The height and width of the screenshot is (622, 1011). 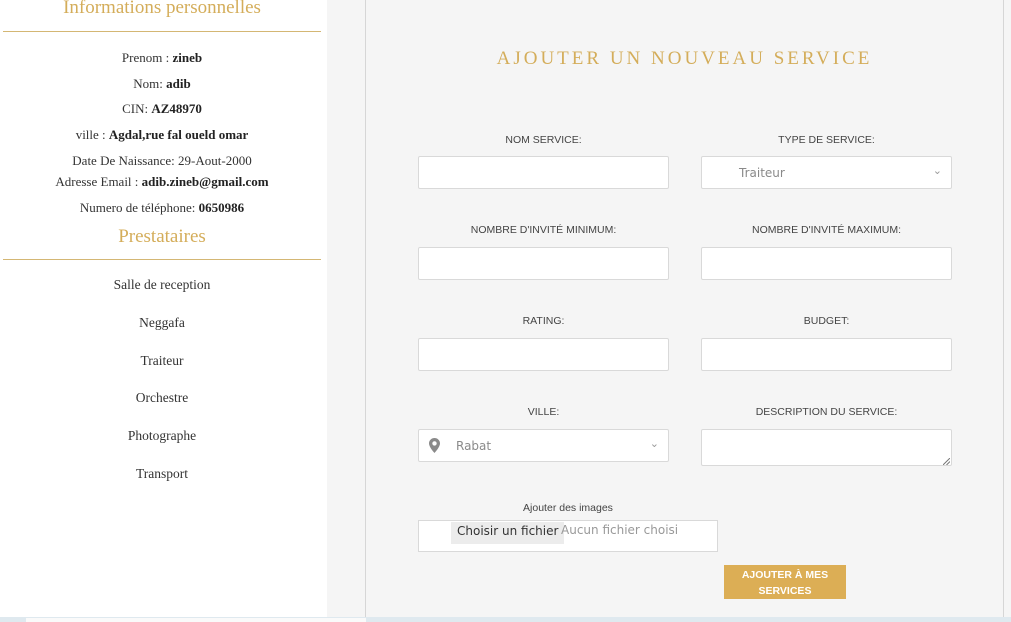 I want to click on panel-border-left, so click(x=365, y=311).